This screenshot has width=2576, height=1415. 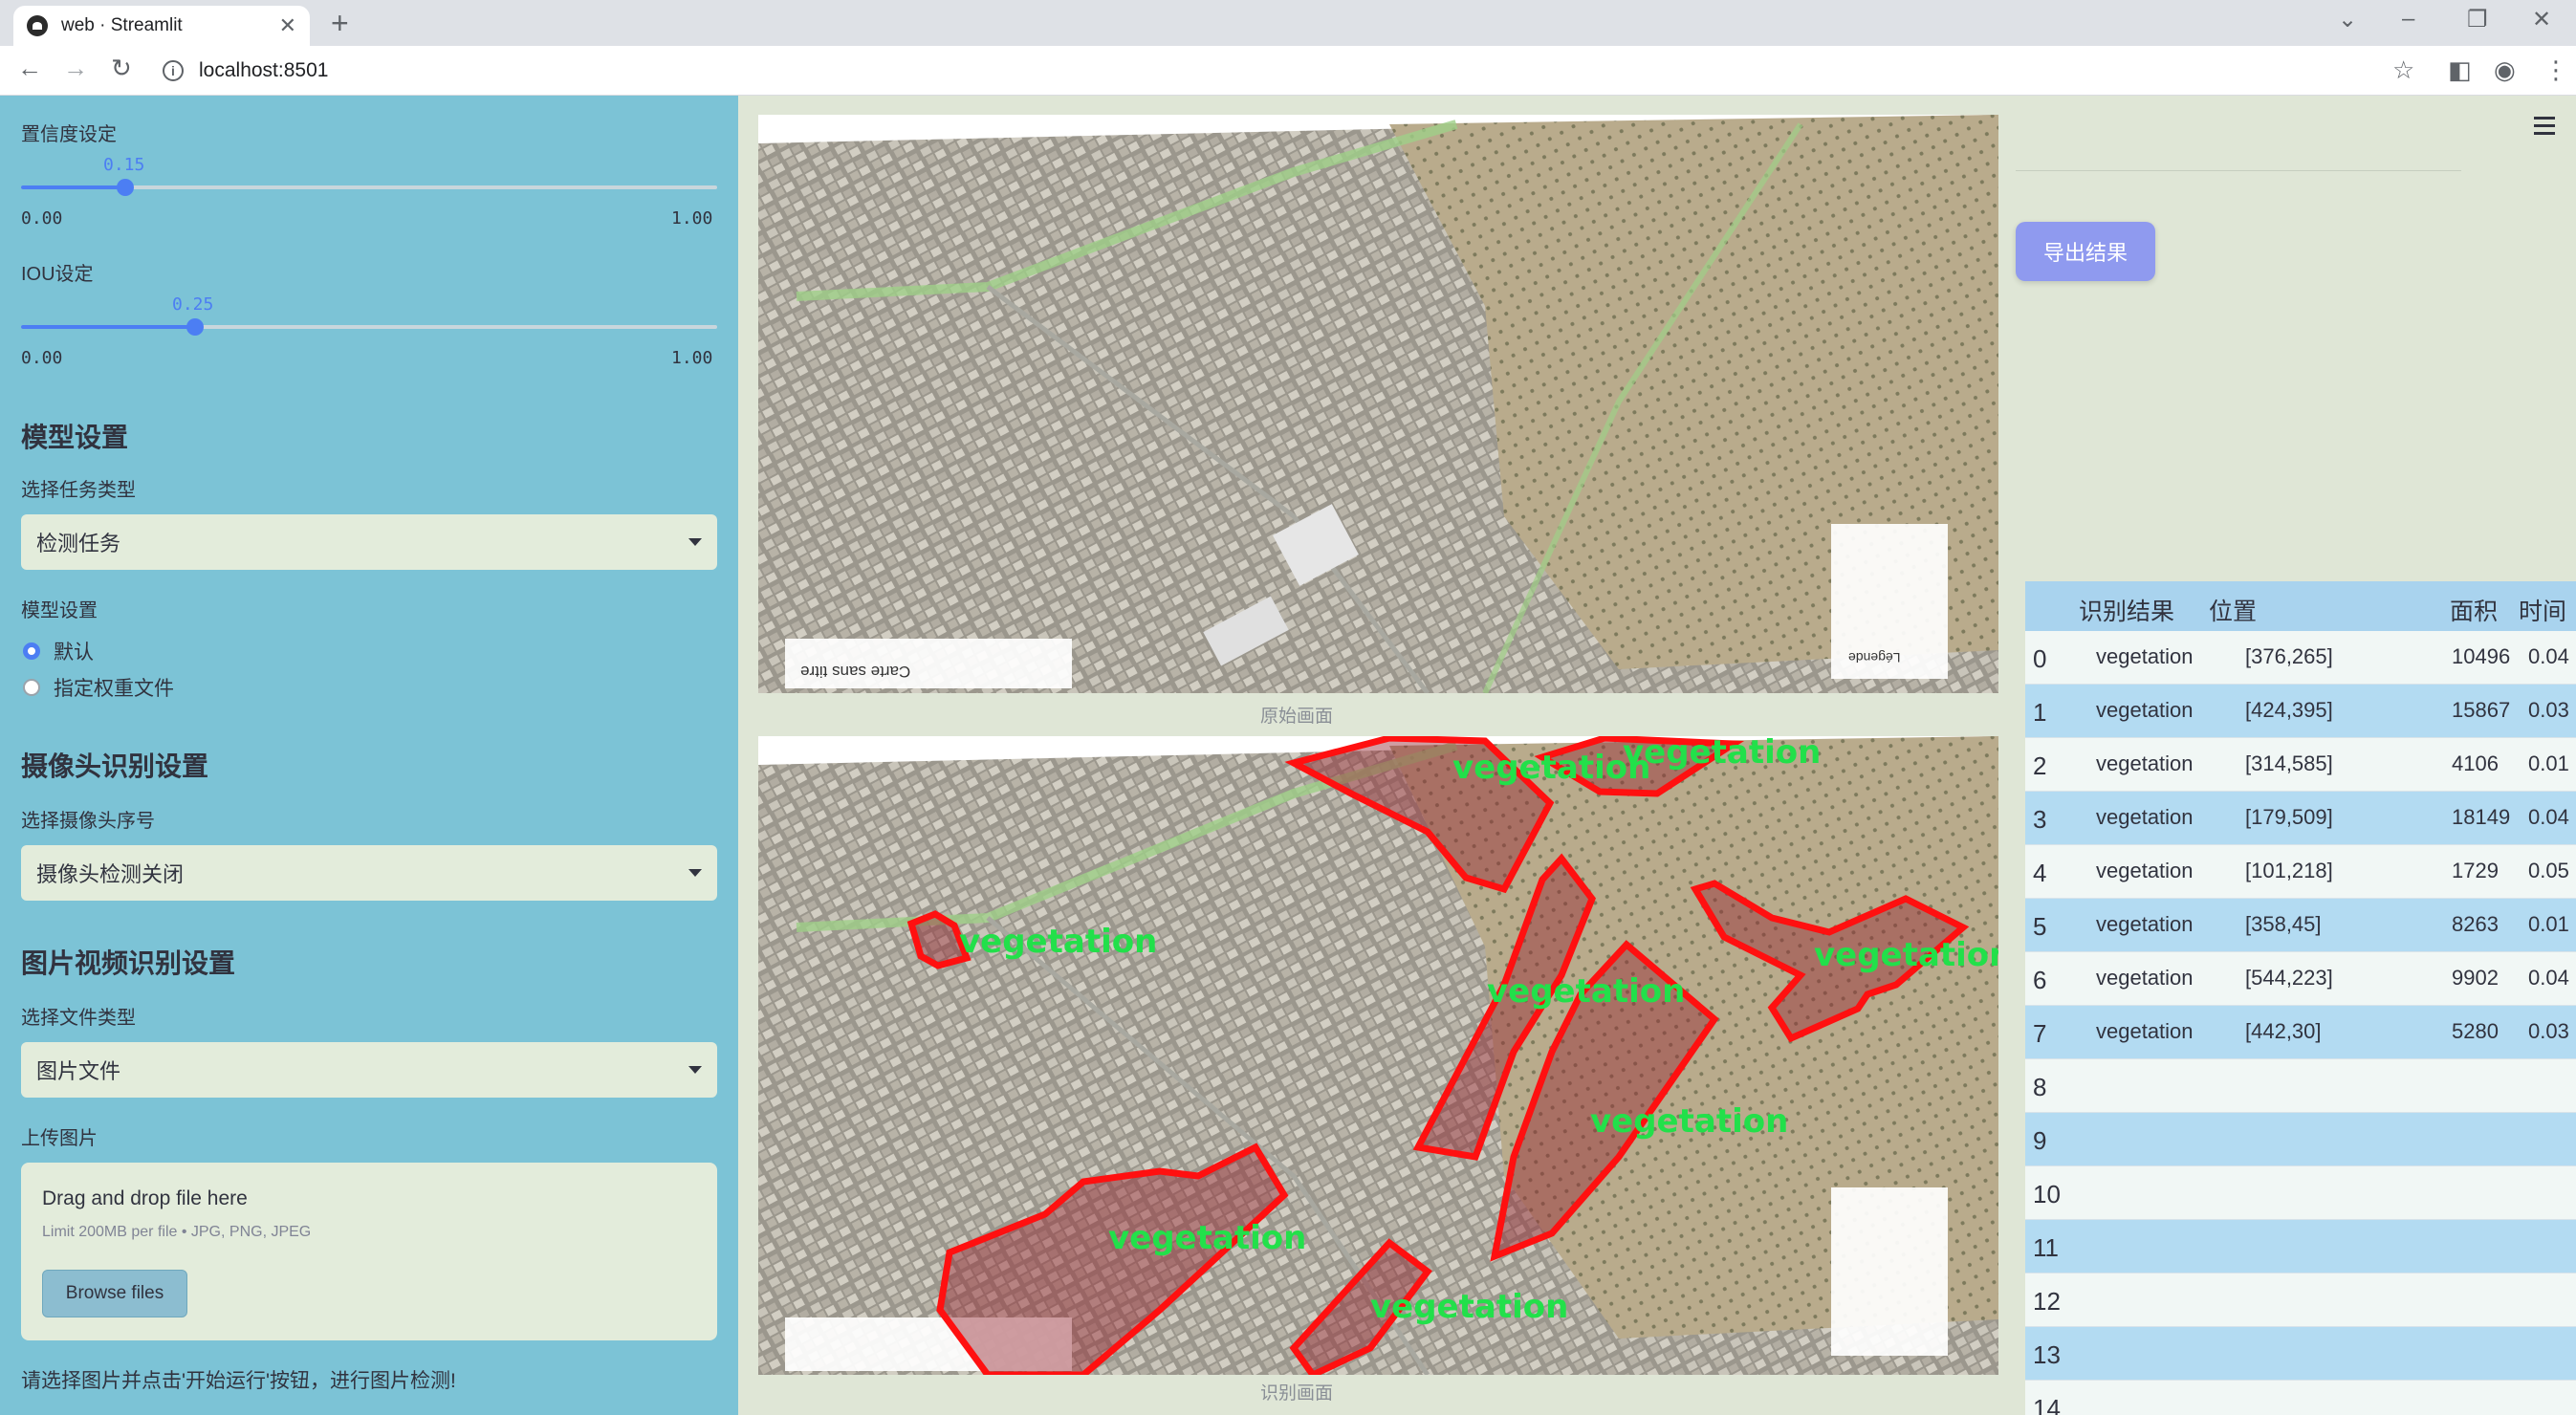 What do you see at coordinates (1262, 71) in the screenshot?
I see `url-field: i localhost:8501` at bounding box center [1262, 71].